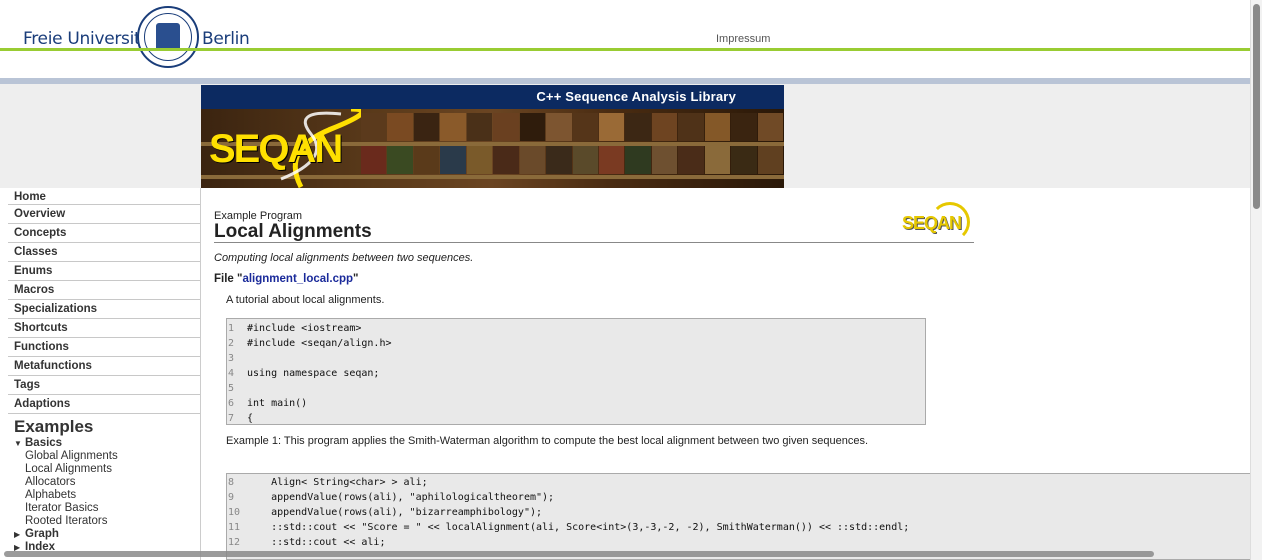 Image resolution: width=1262 pixels, height=560 pixels. I want to click on impressum-link: Impressum, so click(743, 39).